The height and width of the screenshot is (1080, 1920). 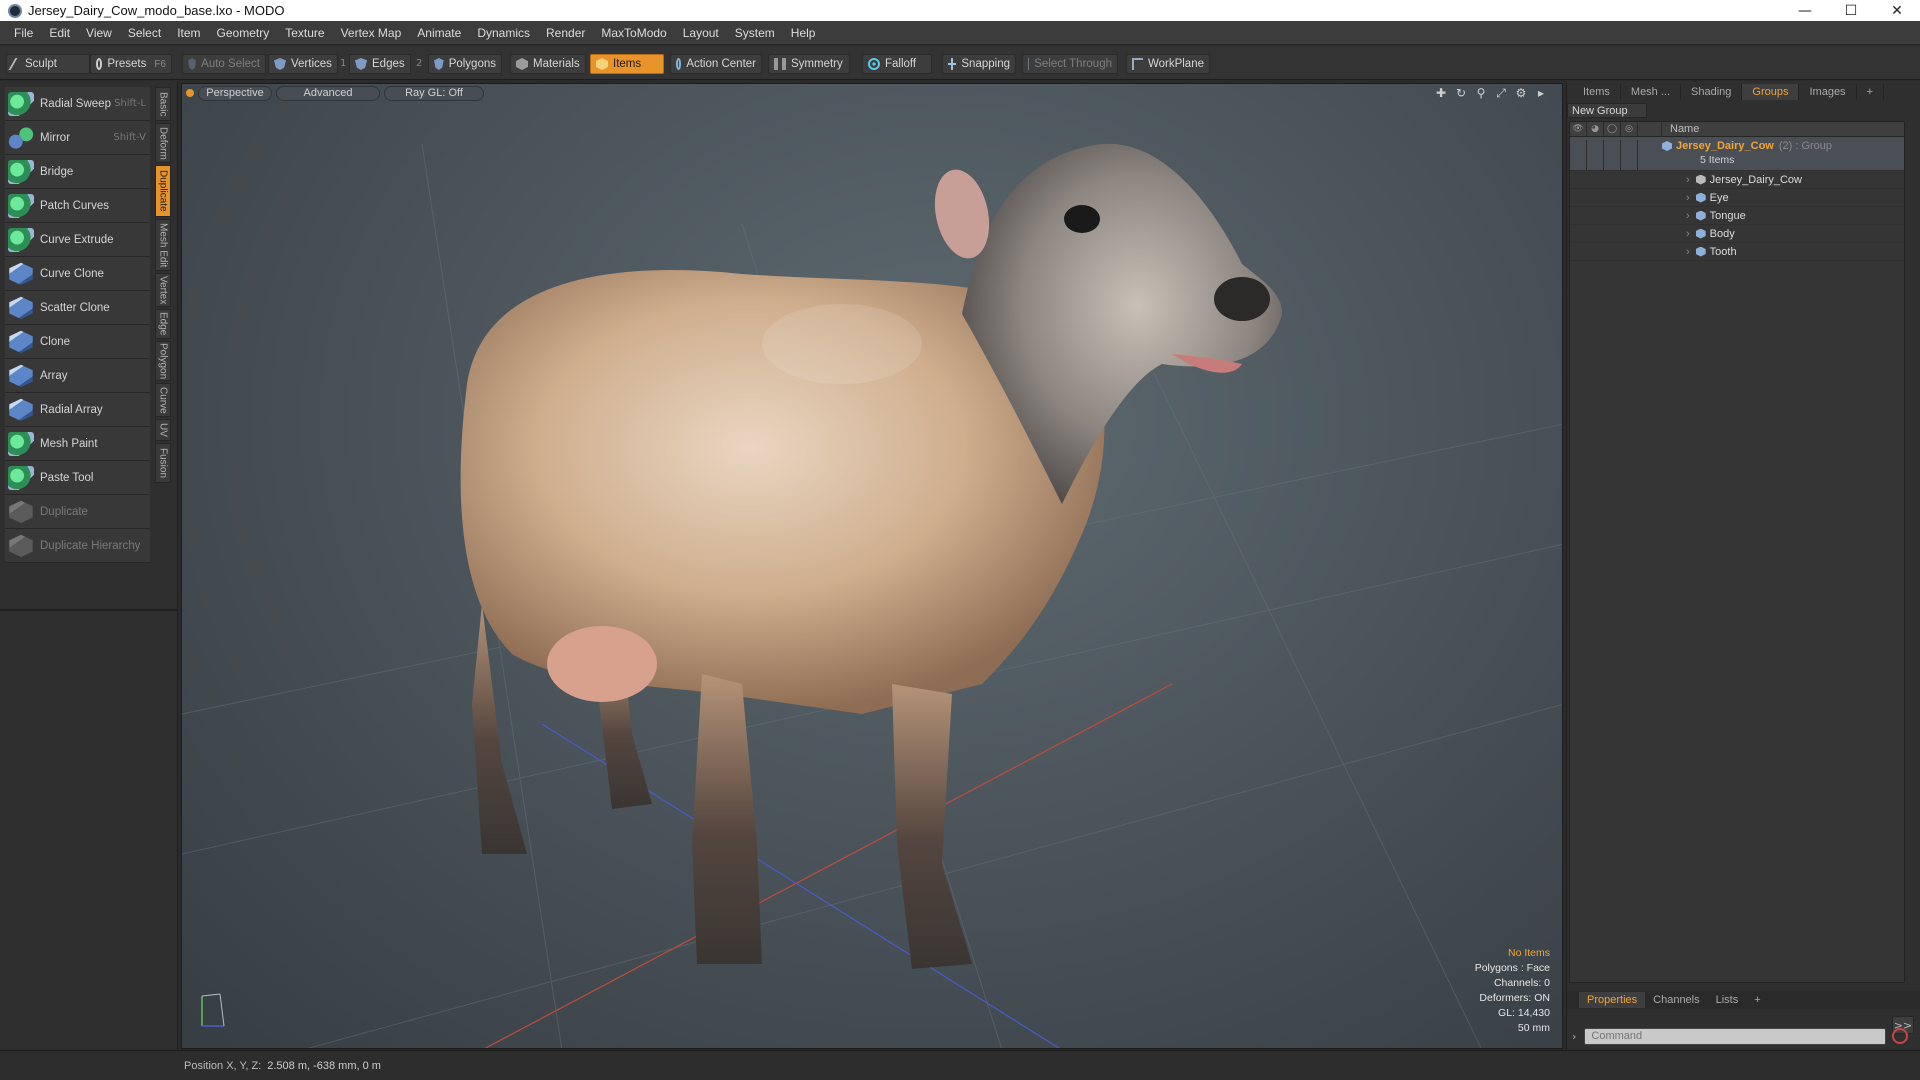 I want to click on view-type-button: Perspective, so click(x=235, y=93).